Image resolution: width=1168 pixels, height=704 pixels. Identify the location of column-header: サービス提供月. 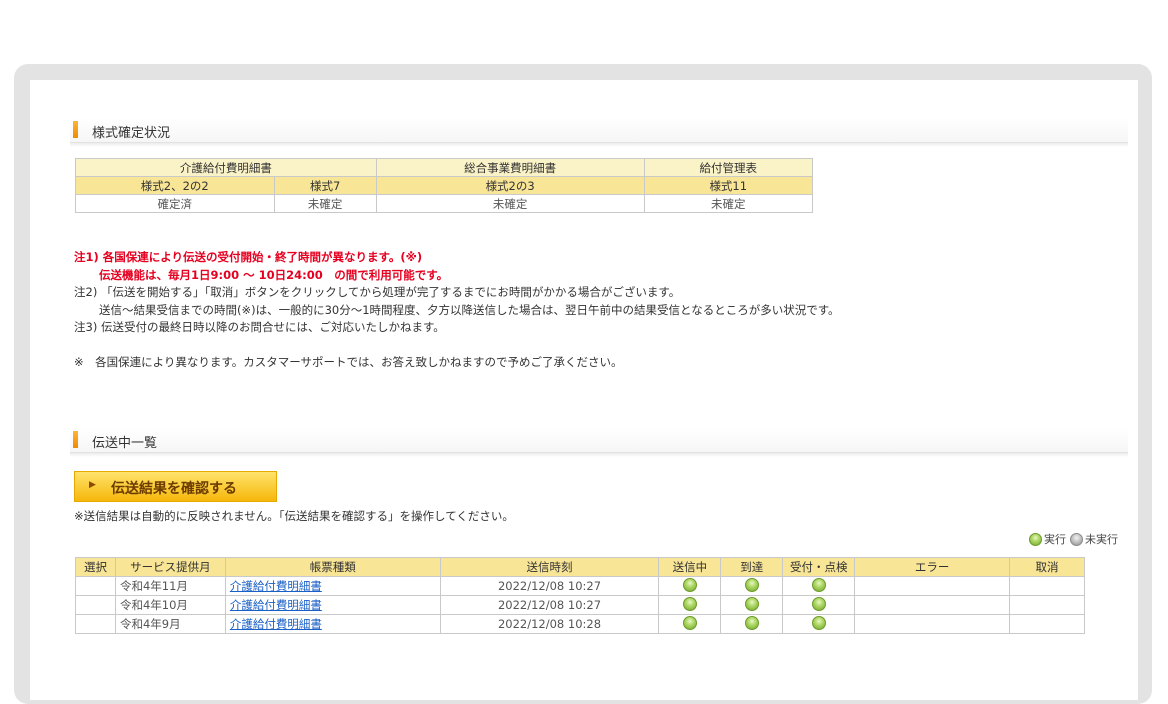
(170, 567).